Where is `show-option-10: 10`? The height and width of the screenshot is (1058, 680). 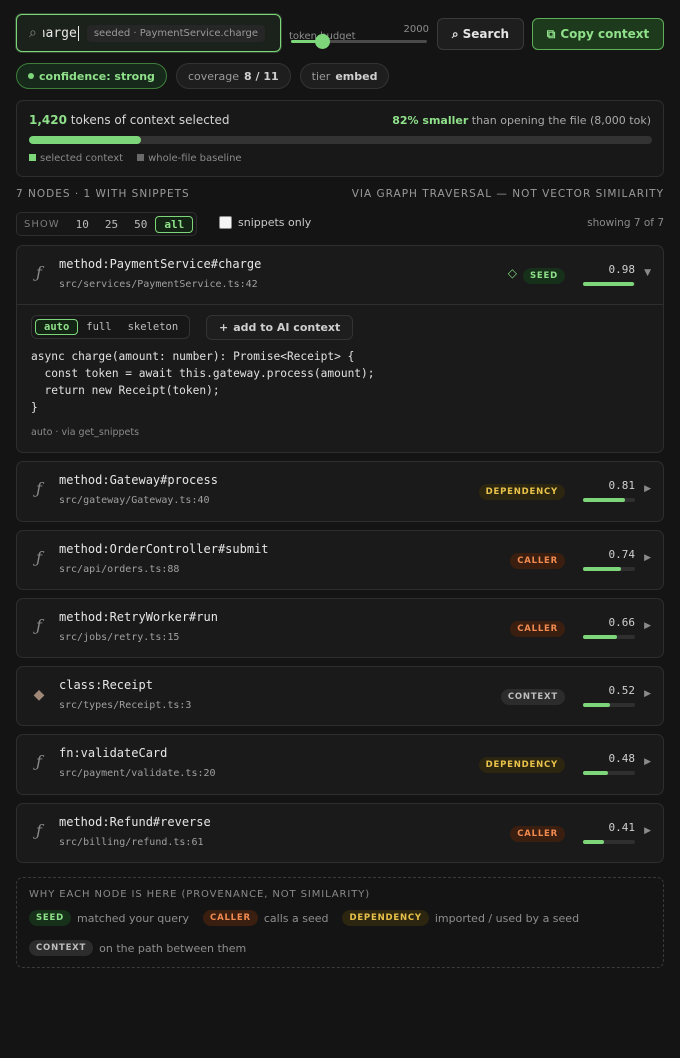 show-option-10: 10 is located at coordinates (82, 224).